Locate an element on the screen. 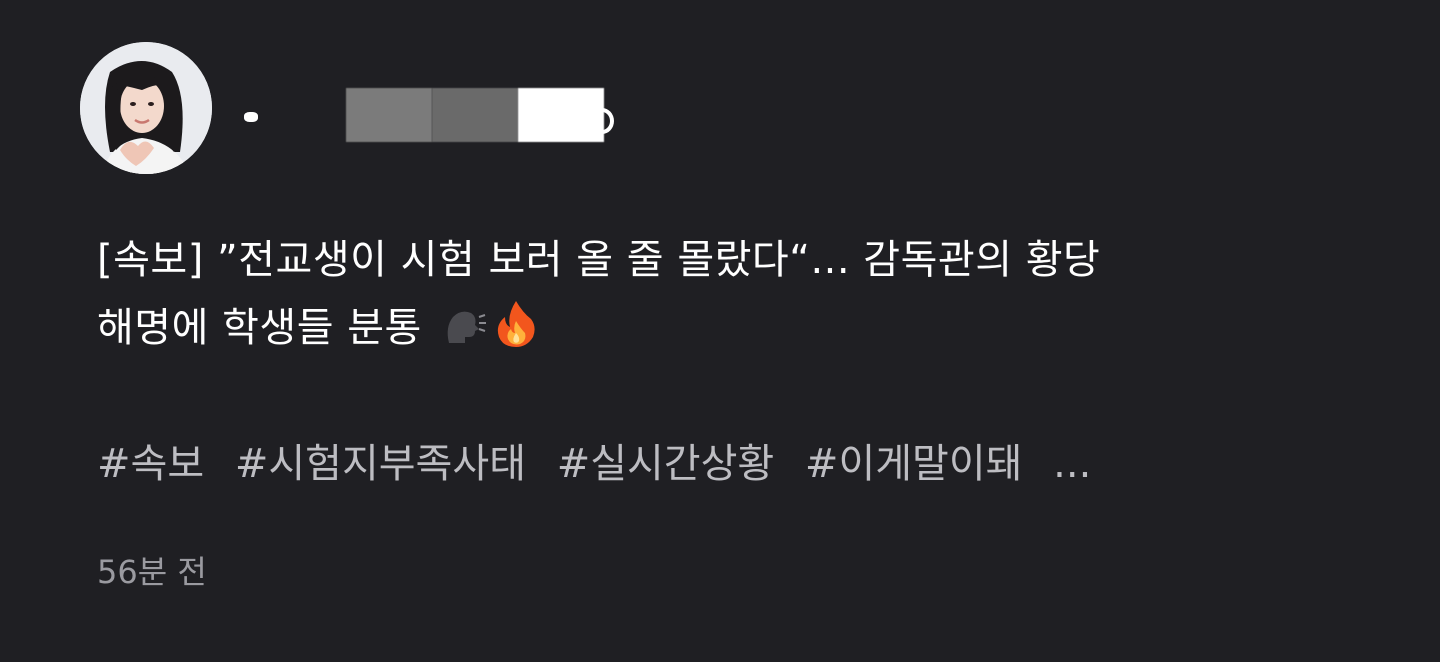 This screenshot has width=1440, height=662. avatar is located at coordinates (146, 108).